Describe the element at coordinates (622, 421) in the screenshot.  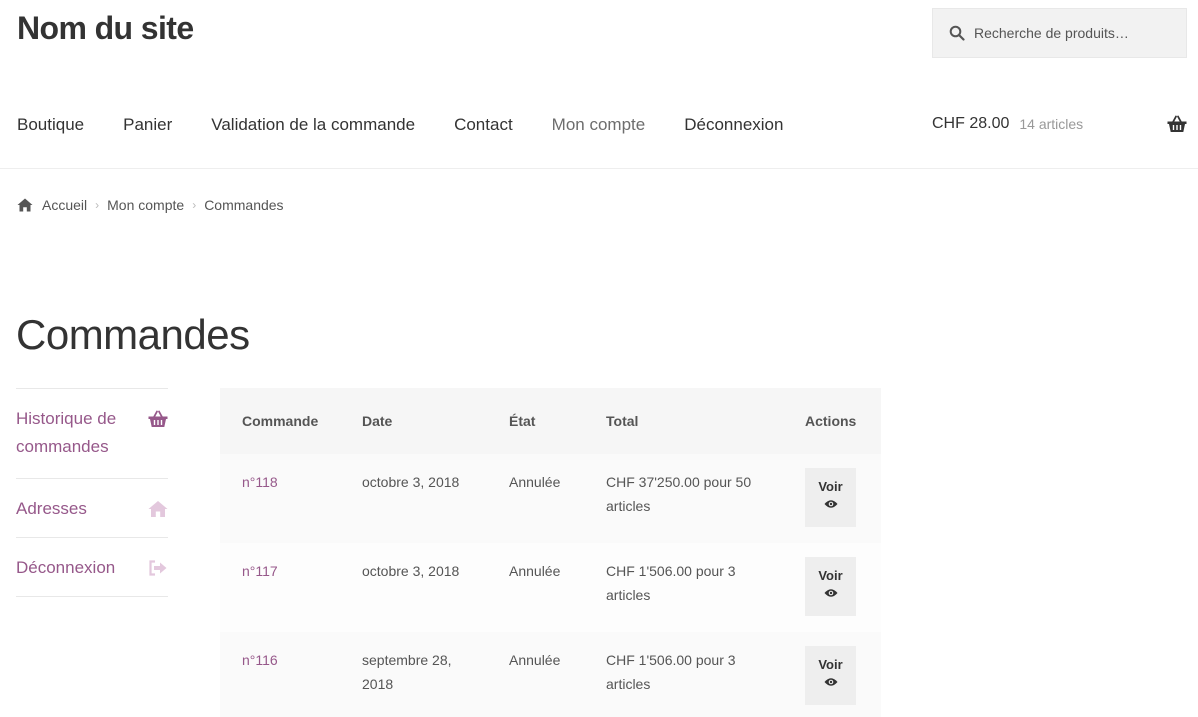
I see `col-total: Total` at that location.